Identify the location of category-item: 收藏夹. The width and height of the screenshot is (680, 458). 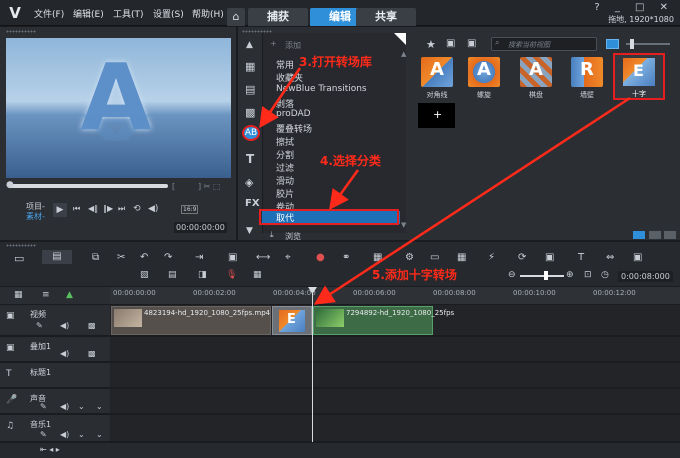
(289, 77).